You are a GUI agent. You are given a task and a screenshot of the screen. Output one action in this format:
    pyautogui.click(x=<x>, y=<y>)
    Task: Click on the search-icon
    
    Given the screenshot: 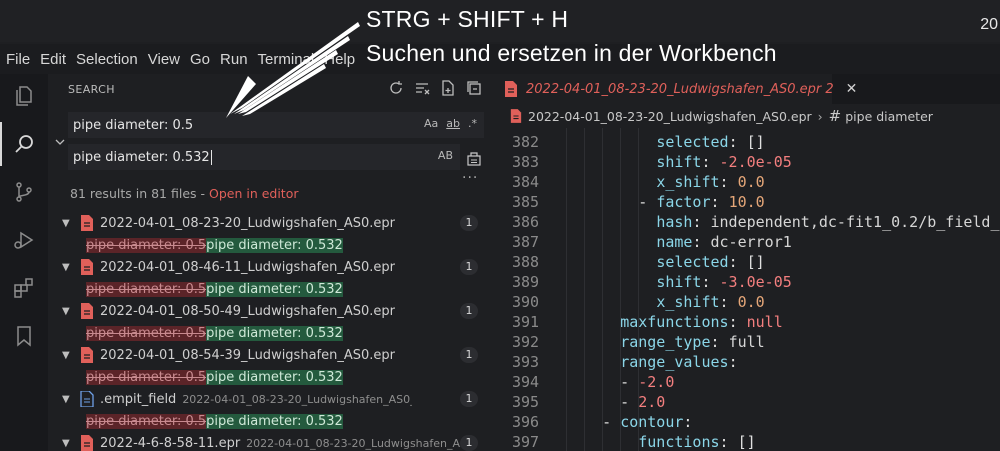 What is the action you would take?
    pyautogui.click(x=24, y=144)
    